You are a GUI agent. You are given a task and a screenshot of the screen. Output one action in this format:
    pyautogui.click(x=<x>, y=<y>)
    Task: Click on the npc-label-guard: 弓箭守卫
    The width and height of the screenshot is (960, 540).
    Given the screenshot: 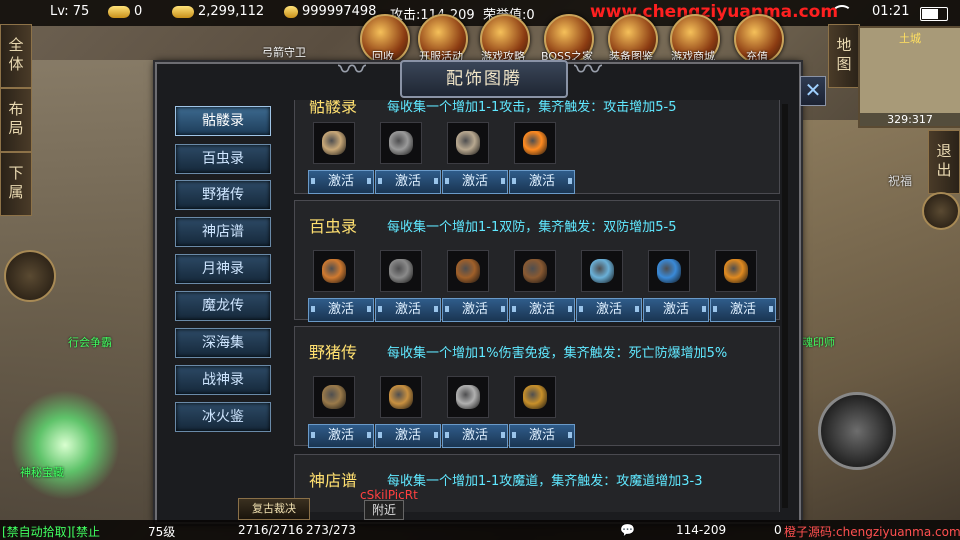 What is the action you would take?
    pyautogui.click(x=284, y=52)
    